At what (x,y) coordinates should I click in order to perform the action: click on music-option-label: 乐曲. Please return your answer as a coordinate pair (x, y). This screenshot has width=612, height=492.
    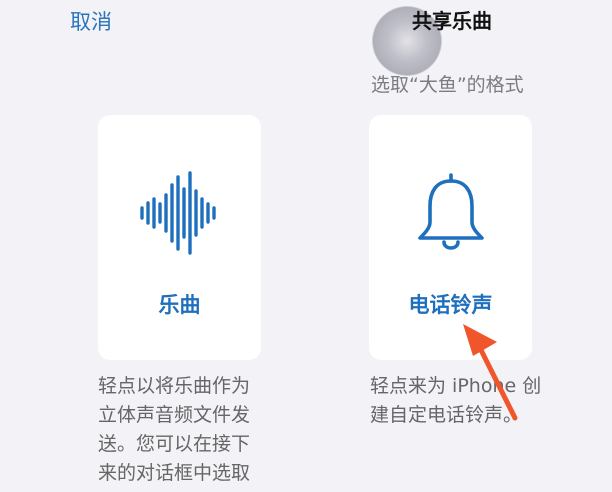
    Looking at the image, I should click on (179, 305).